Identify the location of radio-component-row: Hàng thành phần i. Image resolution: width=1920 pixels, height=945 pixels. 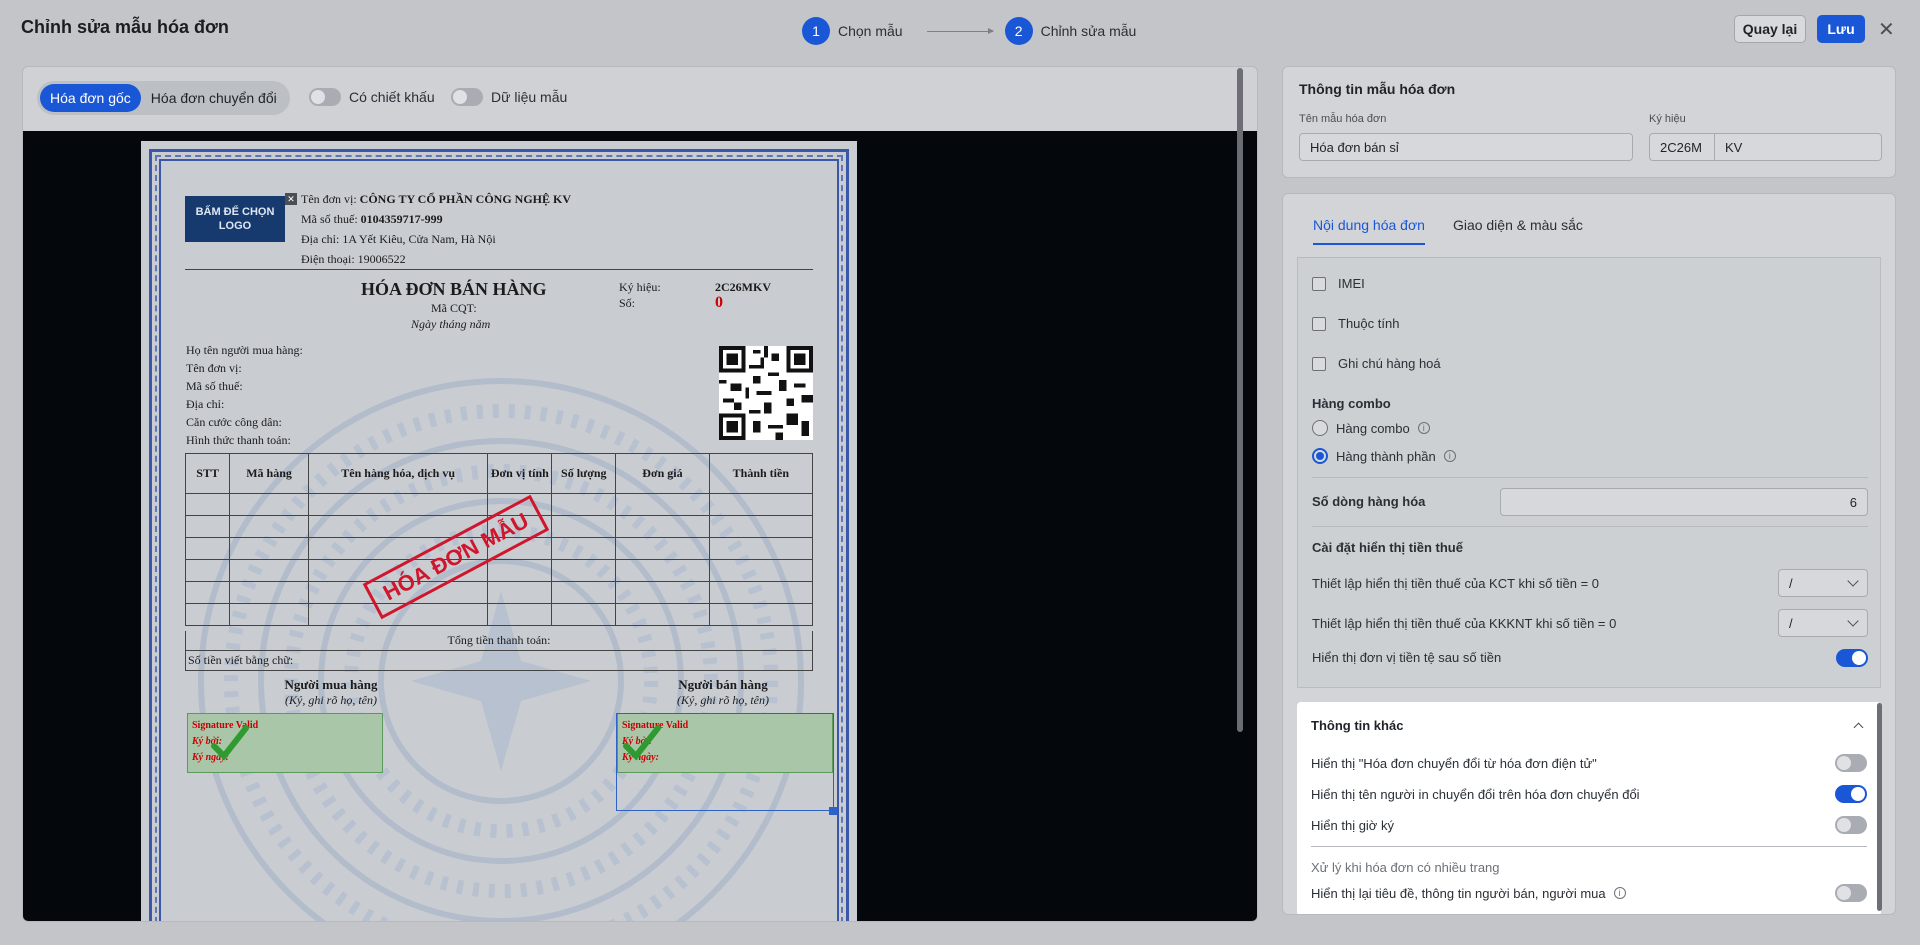
(1384, 456).